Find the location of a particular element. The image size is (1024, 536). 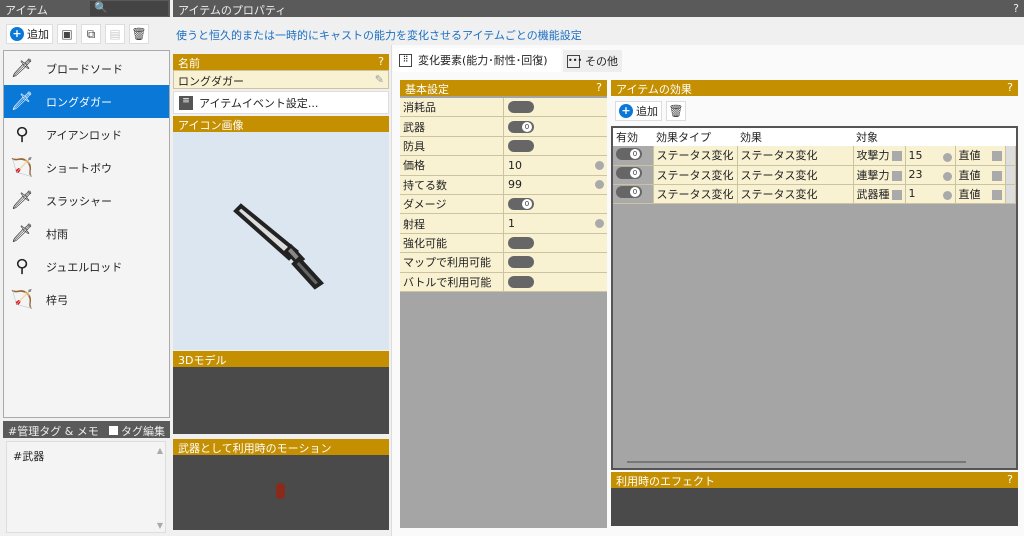

column-header: 効果タイプ is located at coordinates (695, 137).